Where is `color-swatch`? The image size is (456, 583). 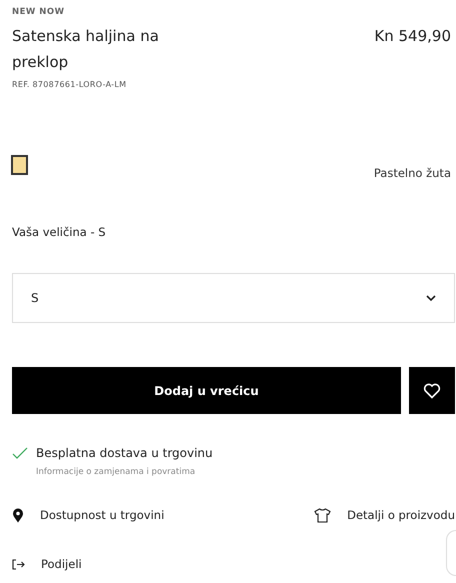 color-swatch is located at coordinates (19, 165).